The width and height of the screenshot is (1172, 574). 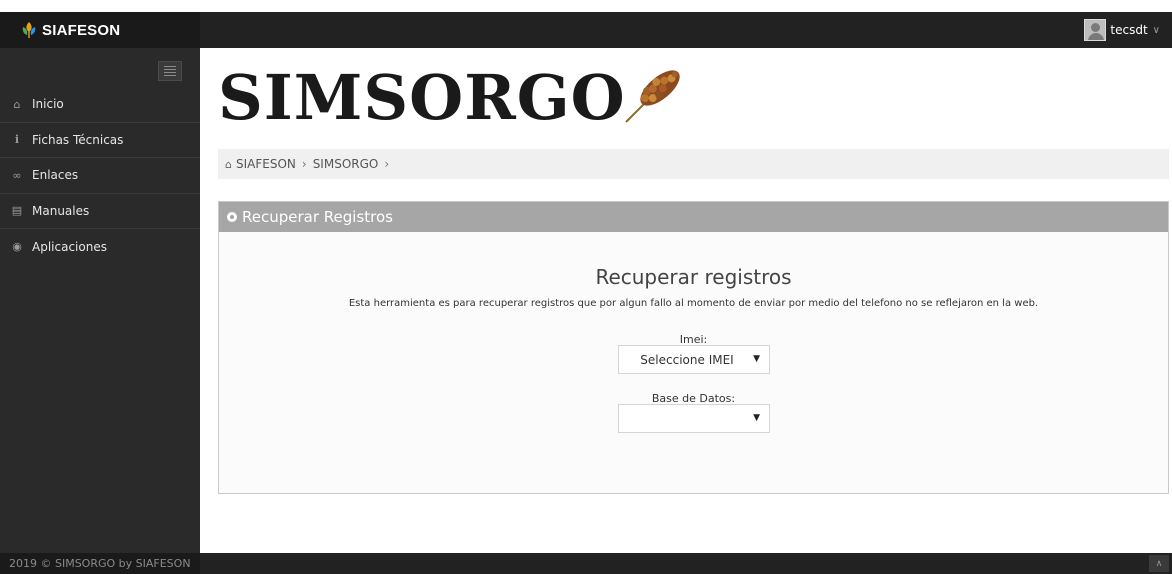 What do you see at coordinates (693, 277) in the screenshot?
I see `form-title: Recuperar registros` at bounding box center [693, 277].